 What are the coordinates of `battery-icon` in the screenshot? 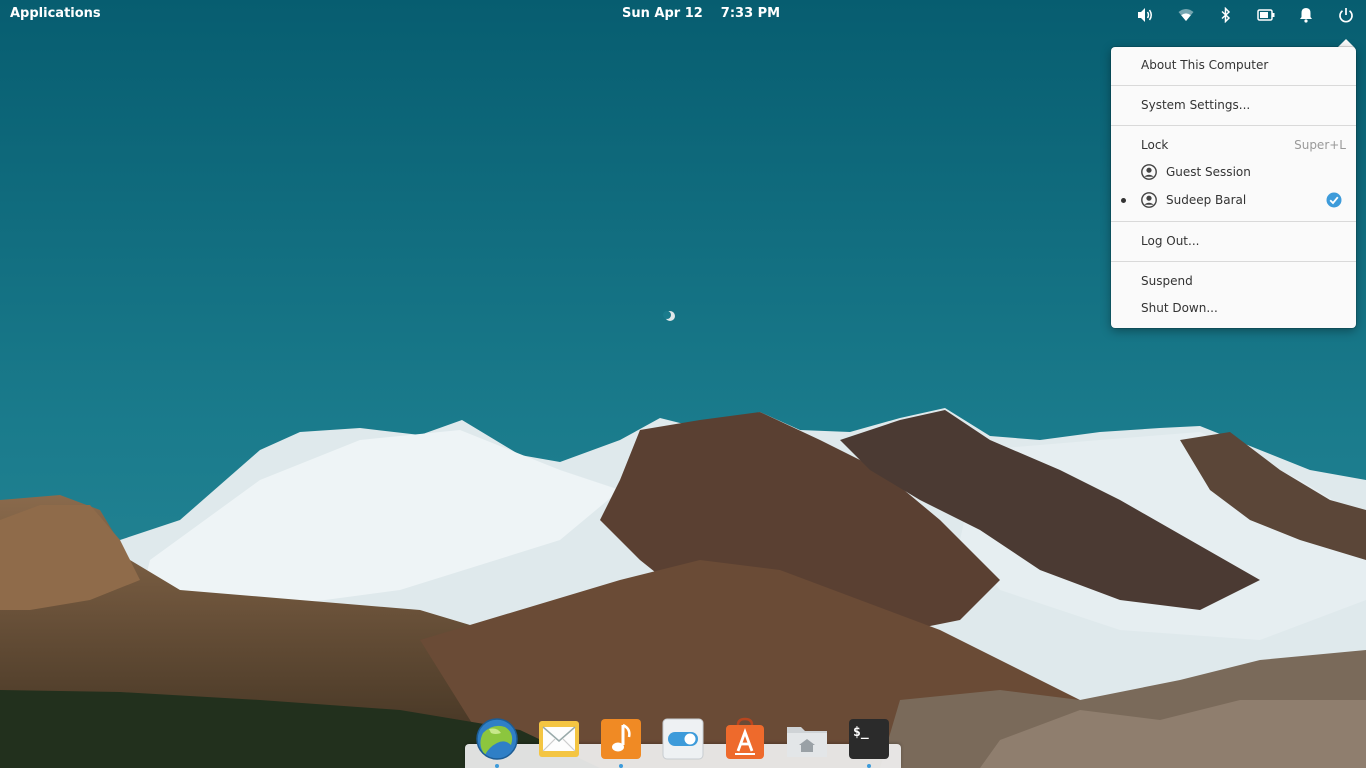 It's located at (1266, 15).